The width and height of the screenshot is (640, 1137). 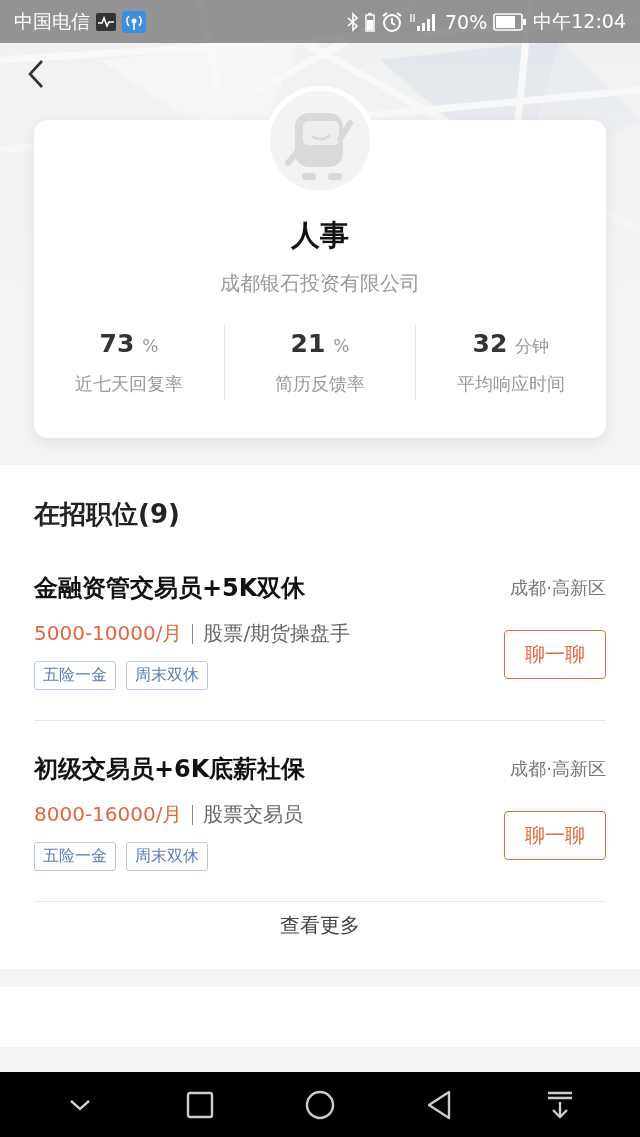 I want to click on alarm-icon, so click(x=392, y=21).